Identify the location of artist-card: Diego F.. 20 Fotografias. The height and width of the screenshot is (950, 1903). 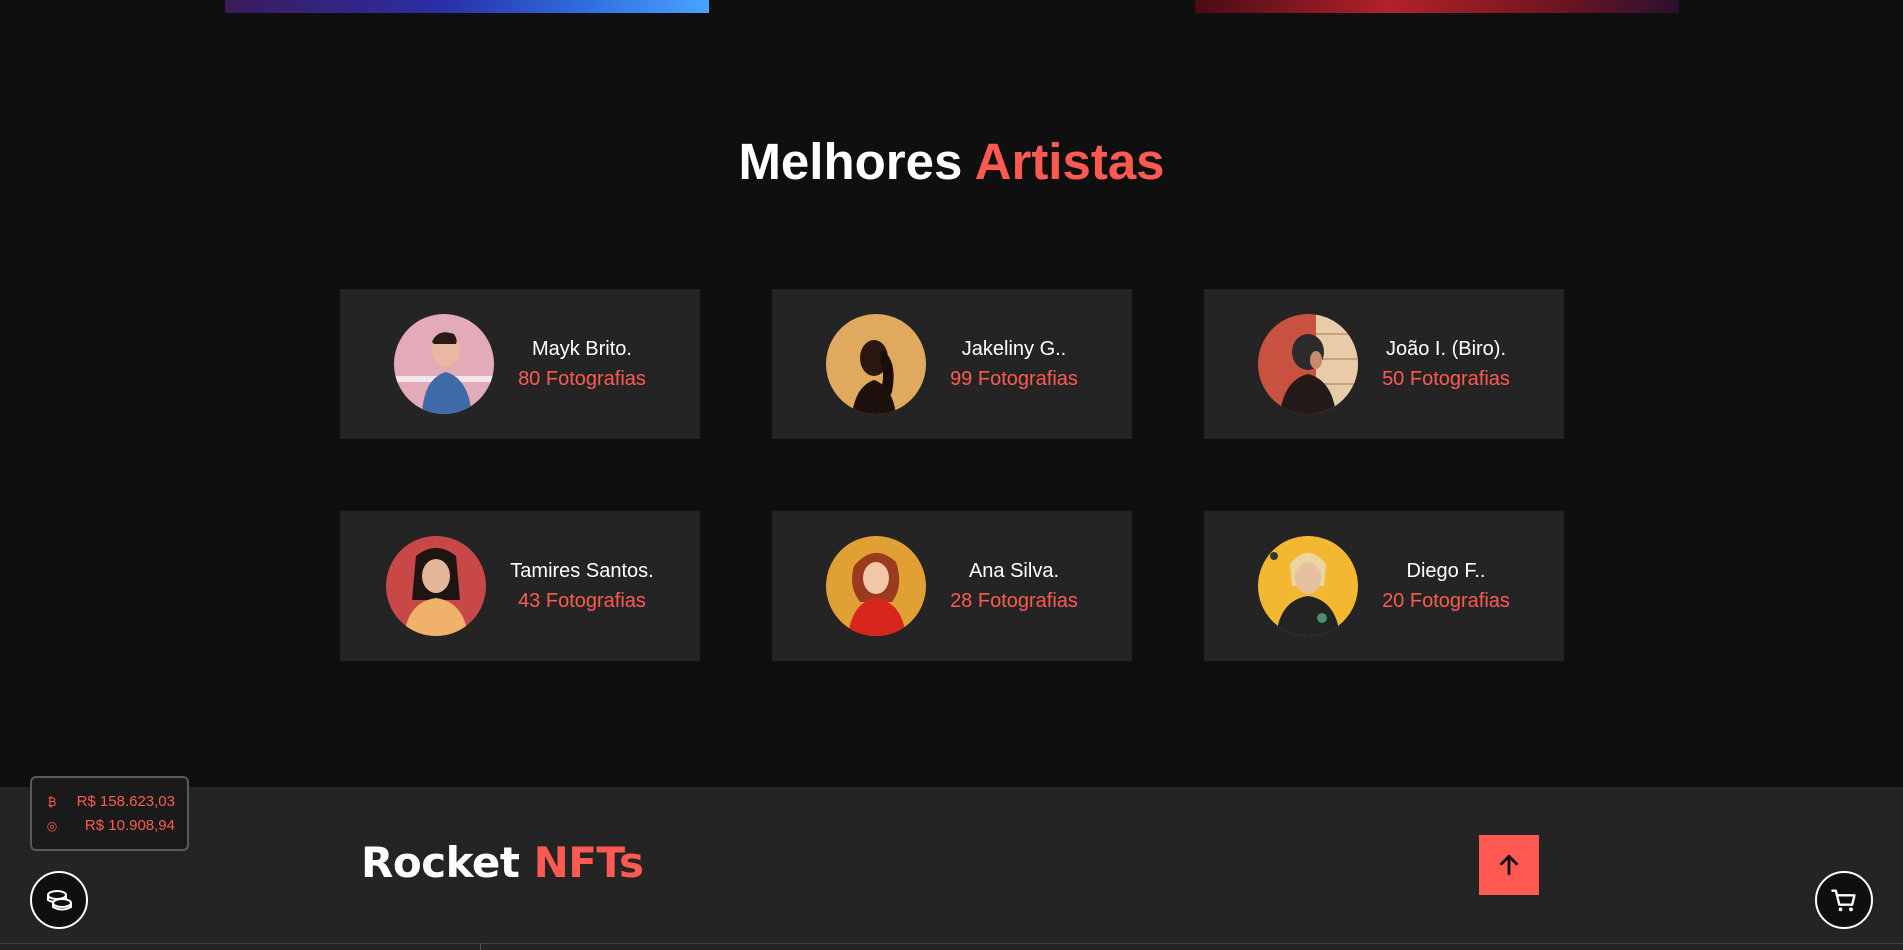
(1384, 586).